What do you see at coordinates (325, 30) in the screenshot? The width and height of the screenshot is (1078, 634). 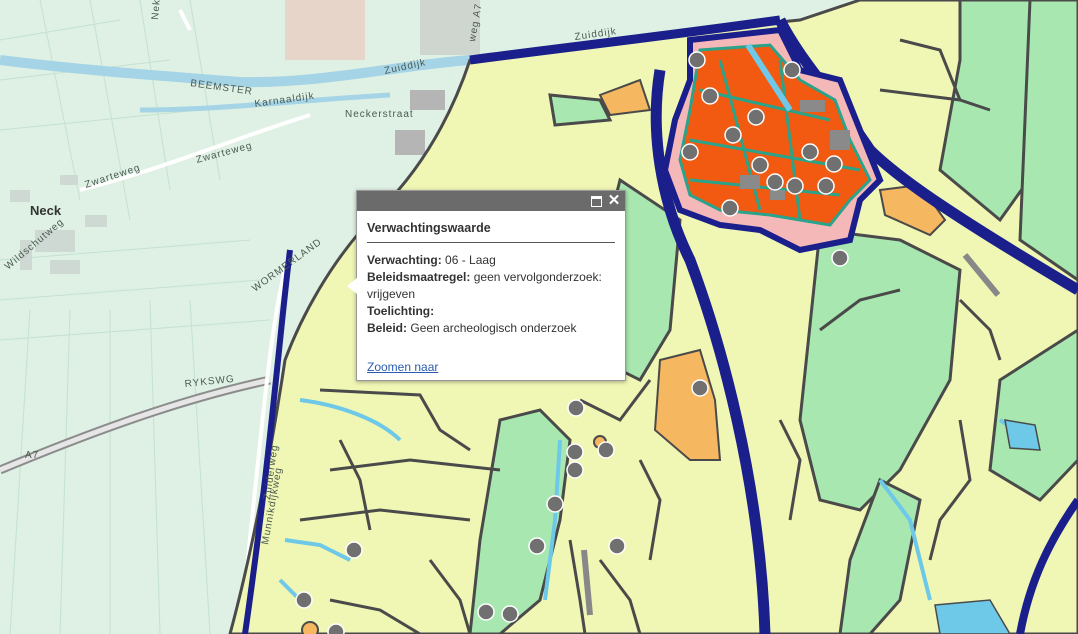 I see `industrial-block` at bounding box center [325, 30].